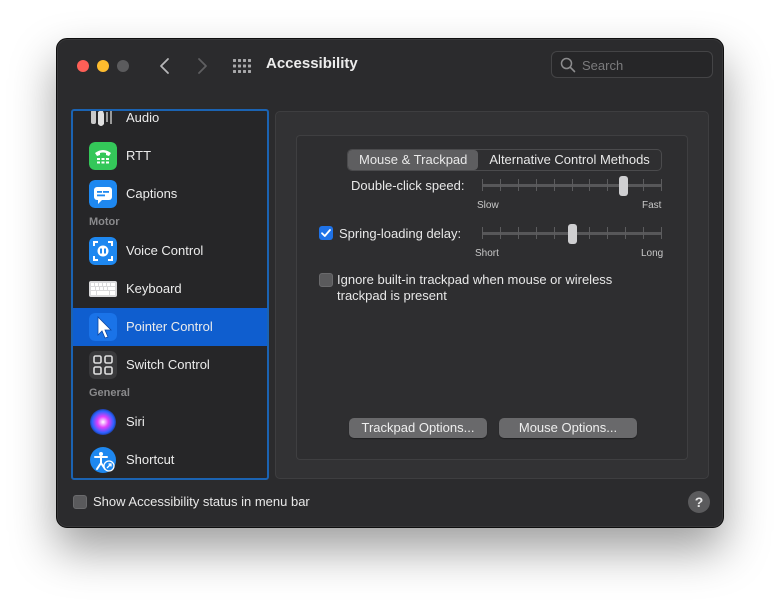 This screenshot has width=780, height=602. Describe the element at coordinates (139, 155) in the screenshot. I see `sidebar-item-label: RTT` at that location.